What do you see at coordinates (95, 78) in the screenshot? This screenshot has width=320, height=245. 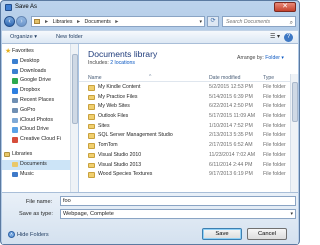 I see `column-header-name: Name` at bounding box center [95, 78].